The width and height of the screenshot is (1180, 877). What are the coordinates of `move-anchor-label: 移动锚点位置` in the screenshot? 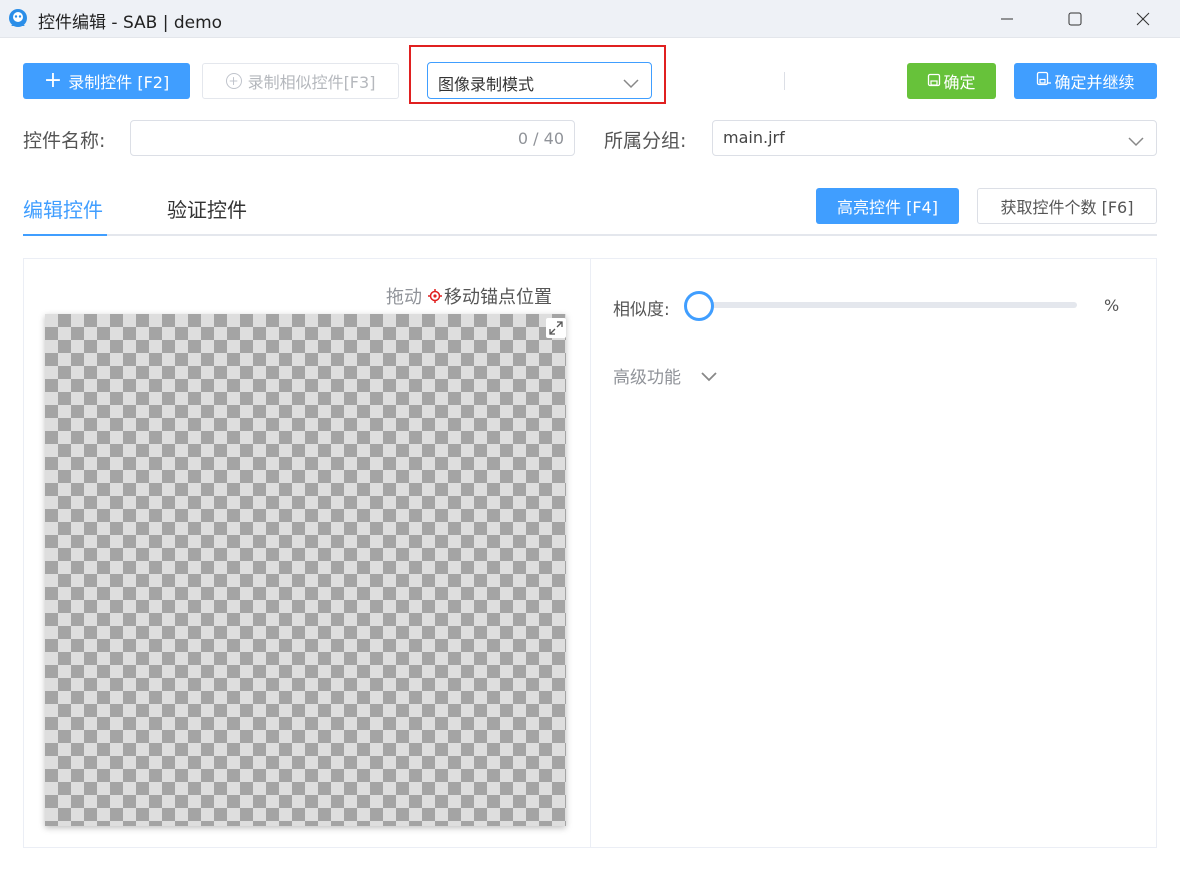 It's located at (498, 297).